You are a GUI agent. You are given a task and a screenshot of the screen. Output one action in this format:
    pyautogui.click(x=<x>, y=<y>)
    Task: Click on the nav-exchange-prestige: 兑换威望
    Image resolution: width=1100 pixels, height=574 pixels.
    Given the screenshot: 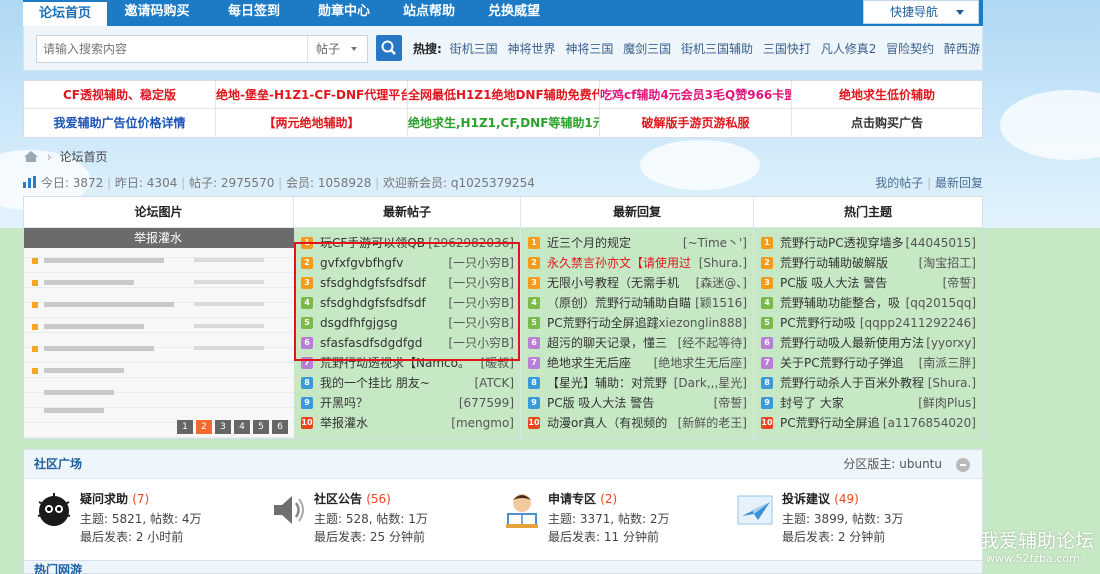 What is the action you would take?
    pyautogui.click(x=514, y=13)
    